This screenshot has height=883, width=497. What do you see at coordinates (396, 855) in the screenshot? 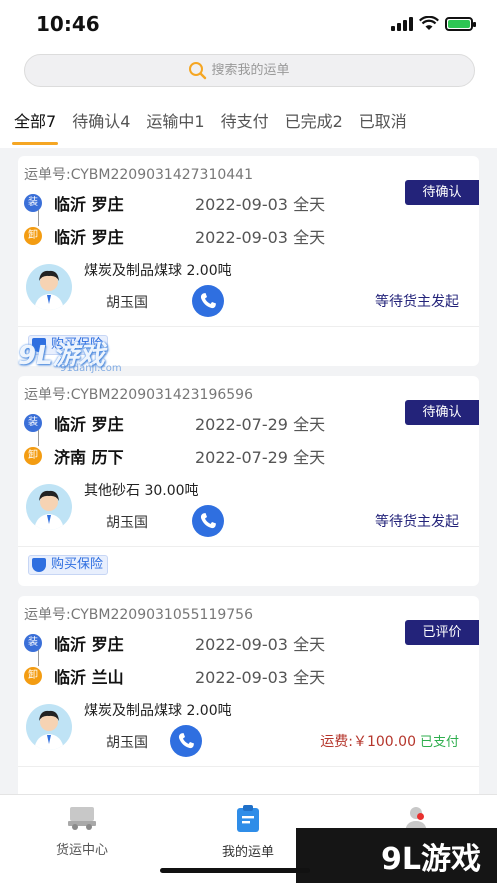
I see `watermark-logo-bottom: 9L游戏` at bounding box center [396, 855].